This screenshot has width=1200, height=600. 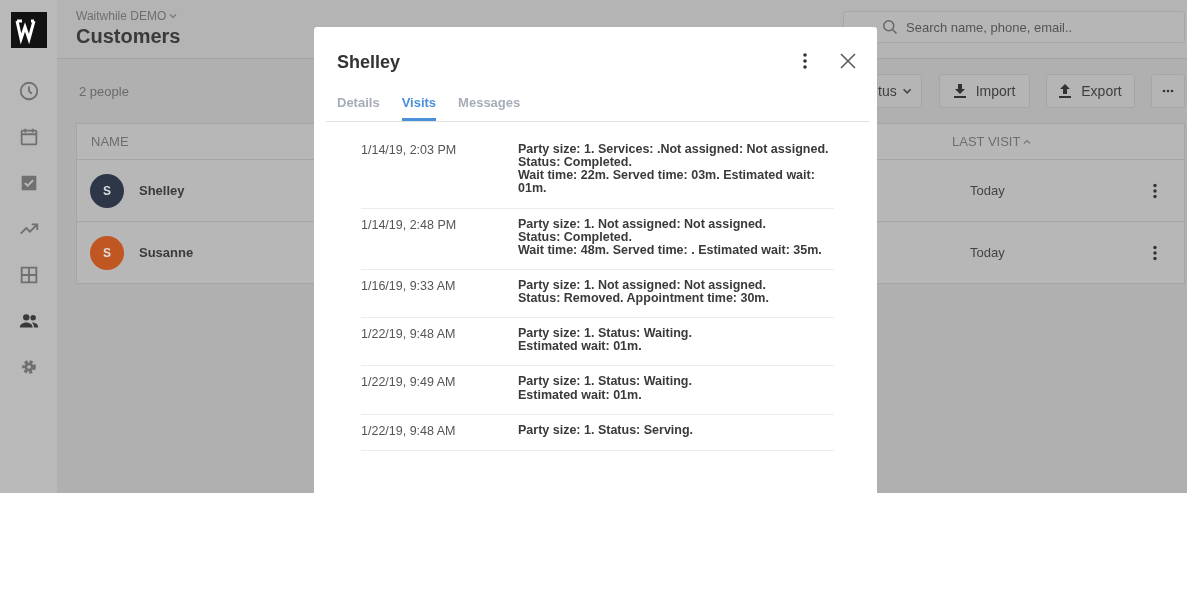 What do you see at coordinates (674, 169) in the screenshot?
I see `visit-details: Party size: 1. Services: .Not assigned: Not assigned. Status: Completed. Wait time: 22m. Served time: 03m. Estimated wait: 01m.` at bounding box center [674, 169].